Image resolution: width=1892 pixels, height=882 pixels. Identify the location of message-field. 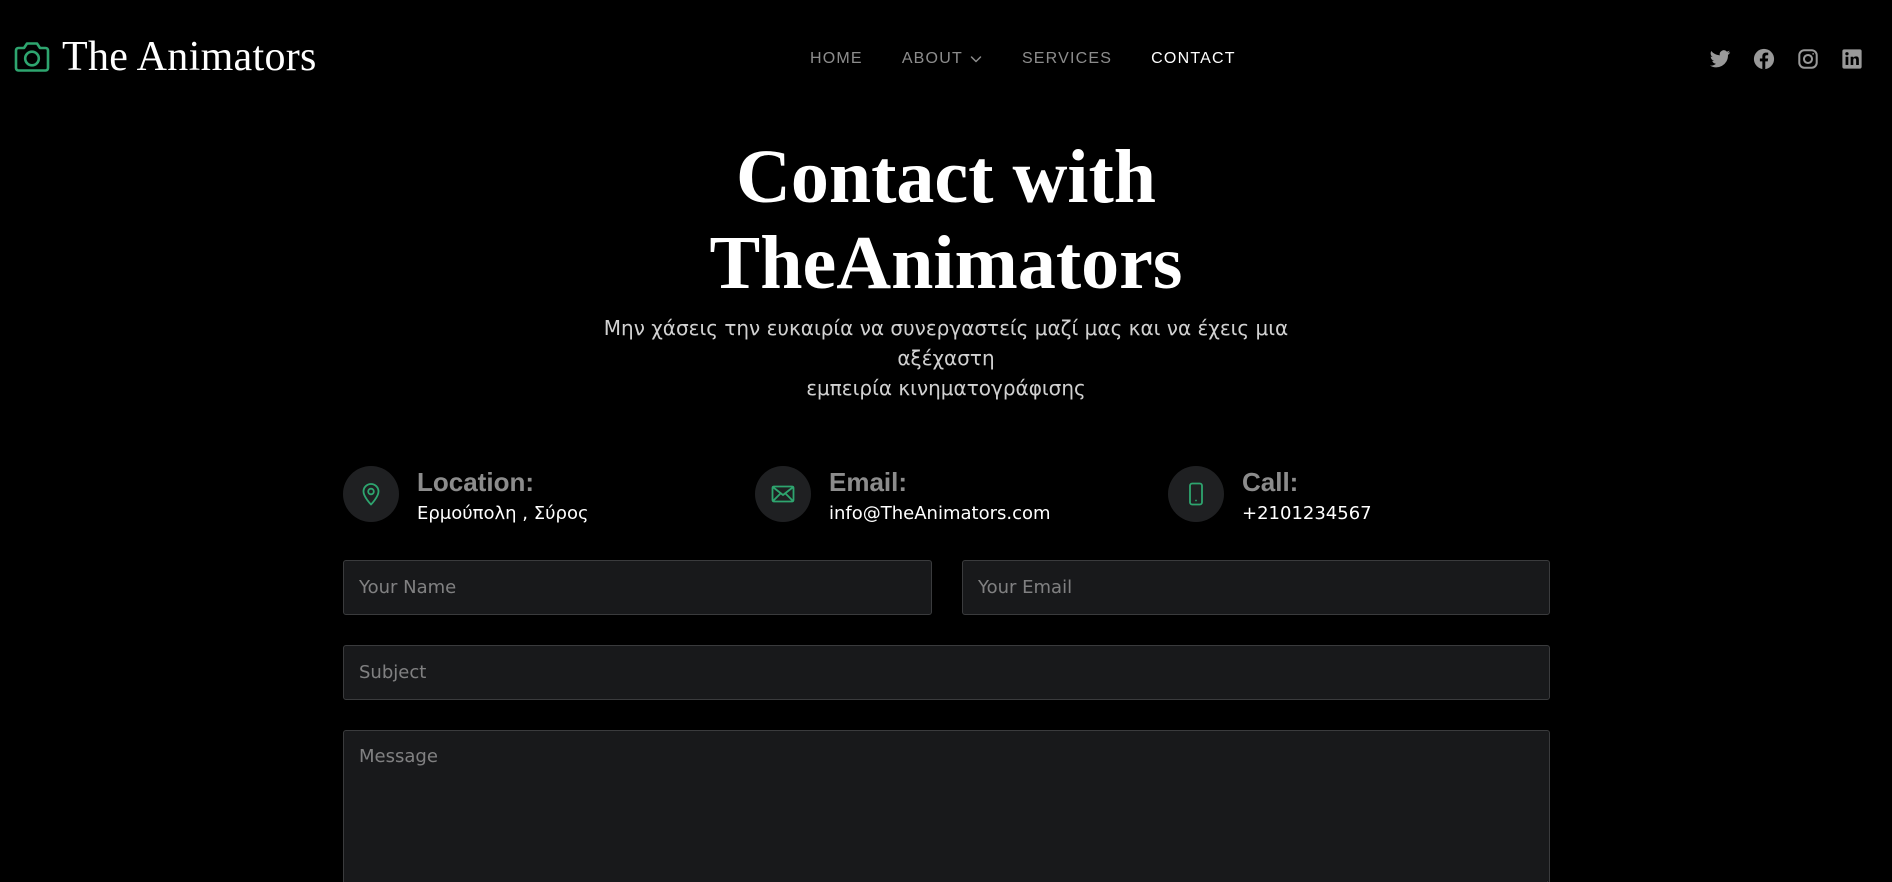
(946, 806).